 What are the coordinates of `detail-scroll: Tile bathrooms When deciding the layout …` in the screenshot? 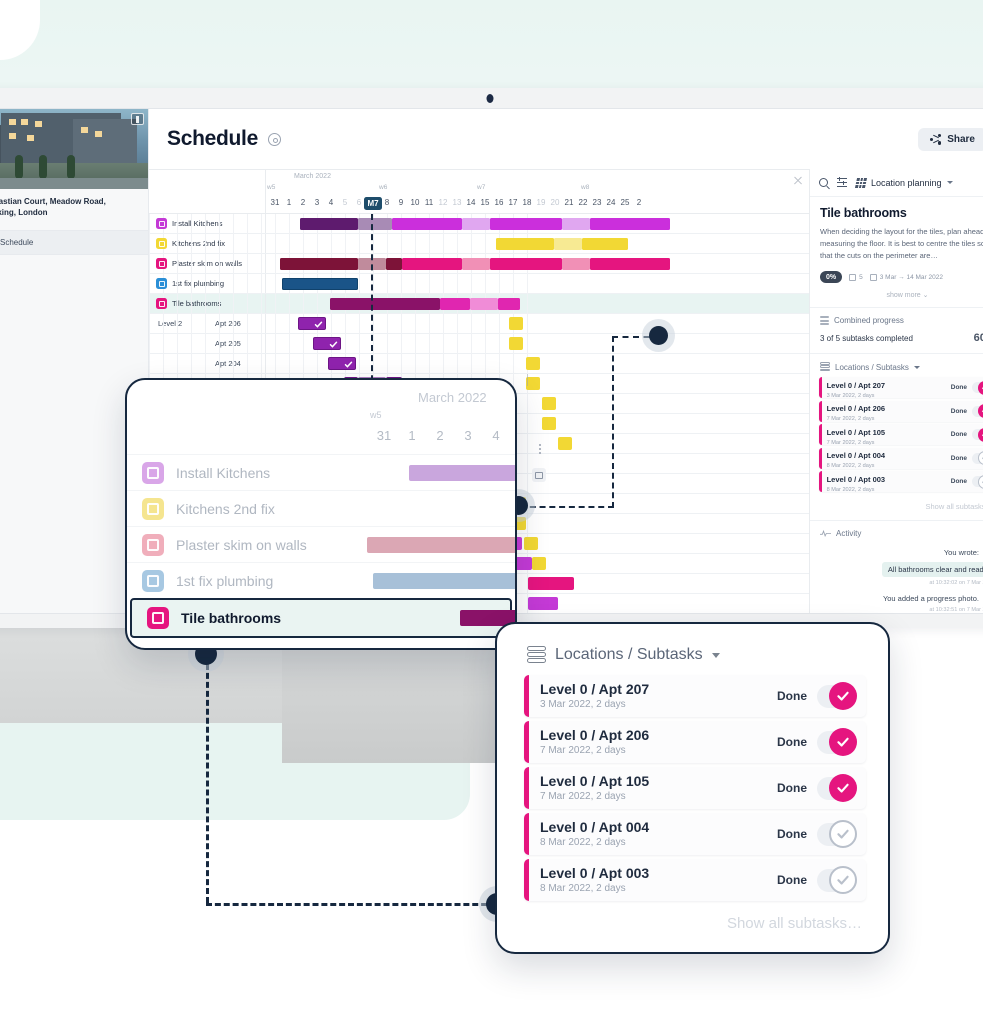 It's located at (896, 405).